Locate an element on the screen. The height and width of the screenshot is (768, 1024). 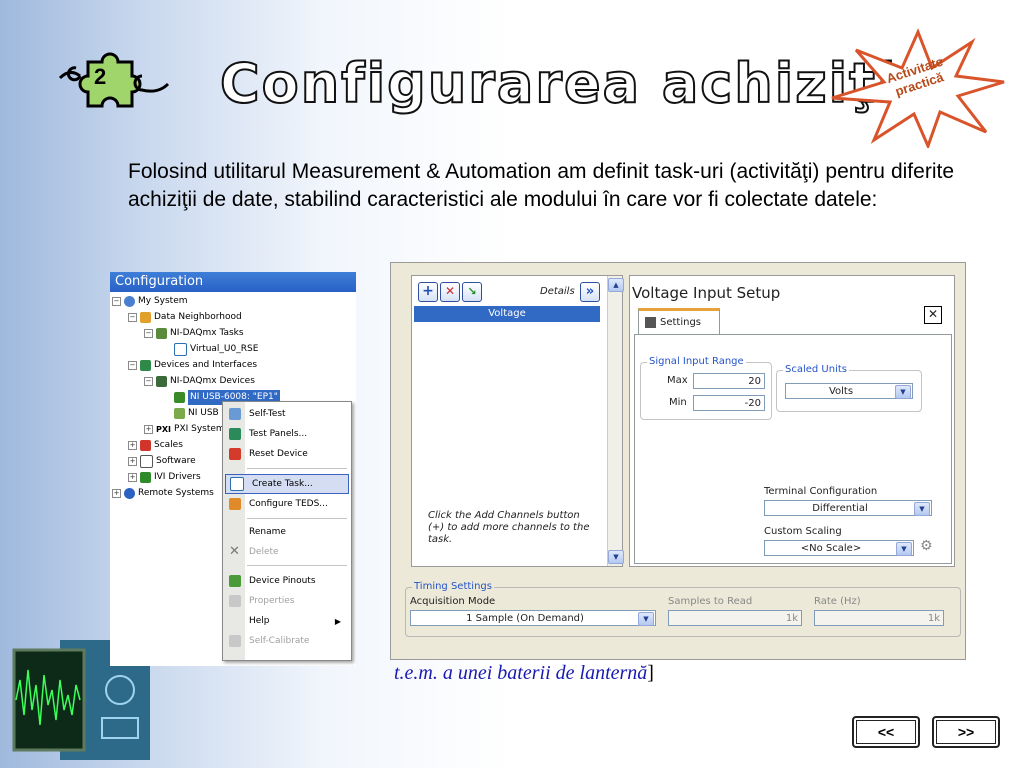
tree-item-pxi-system: + PXI PXI System is located at coordinates (184, 429).